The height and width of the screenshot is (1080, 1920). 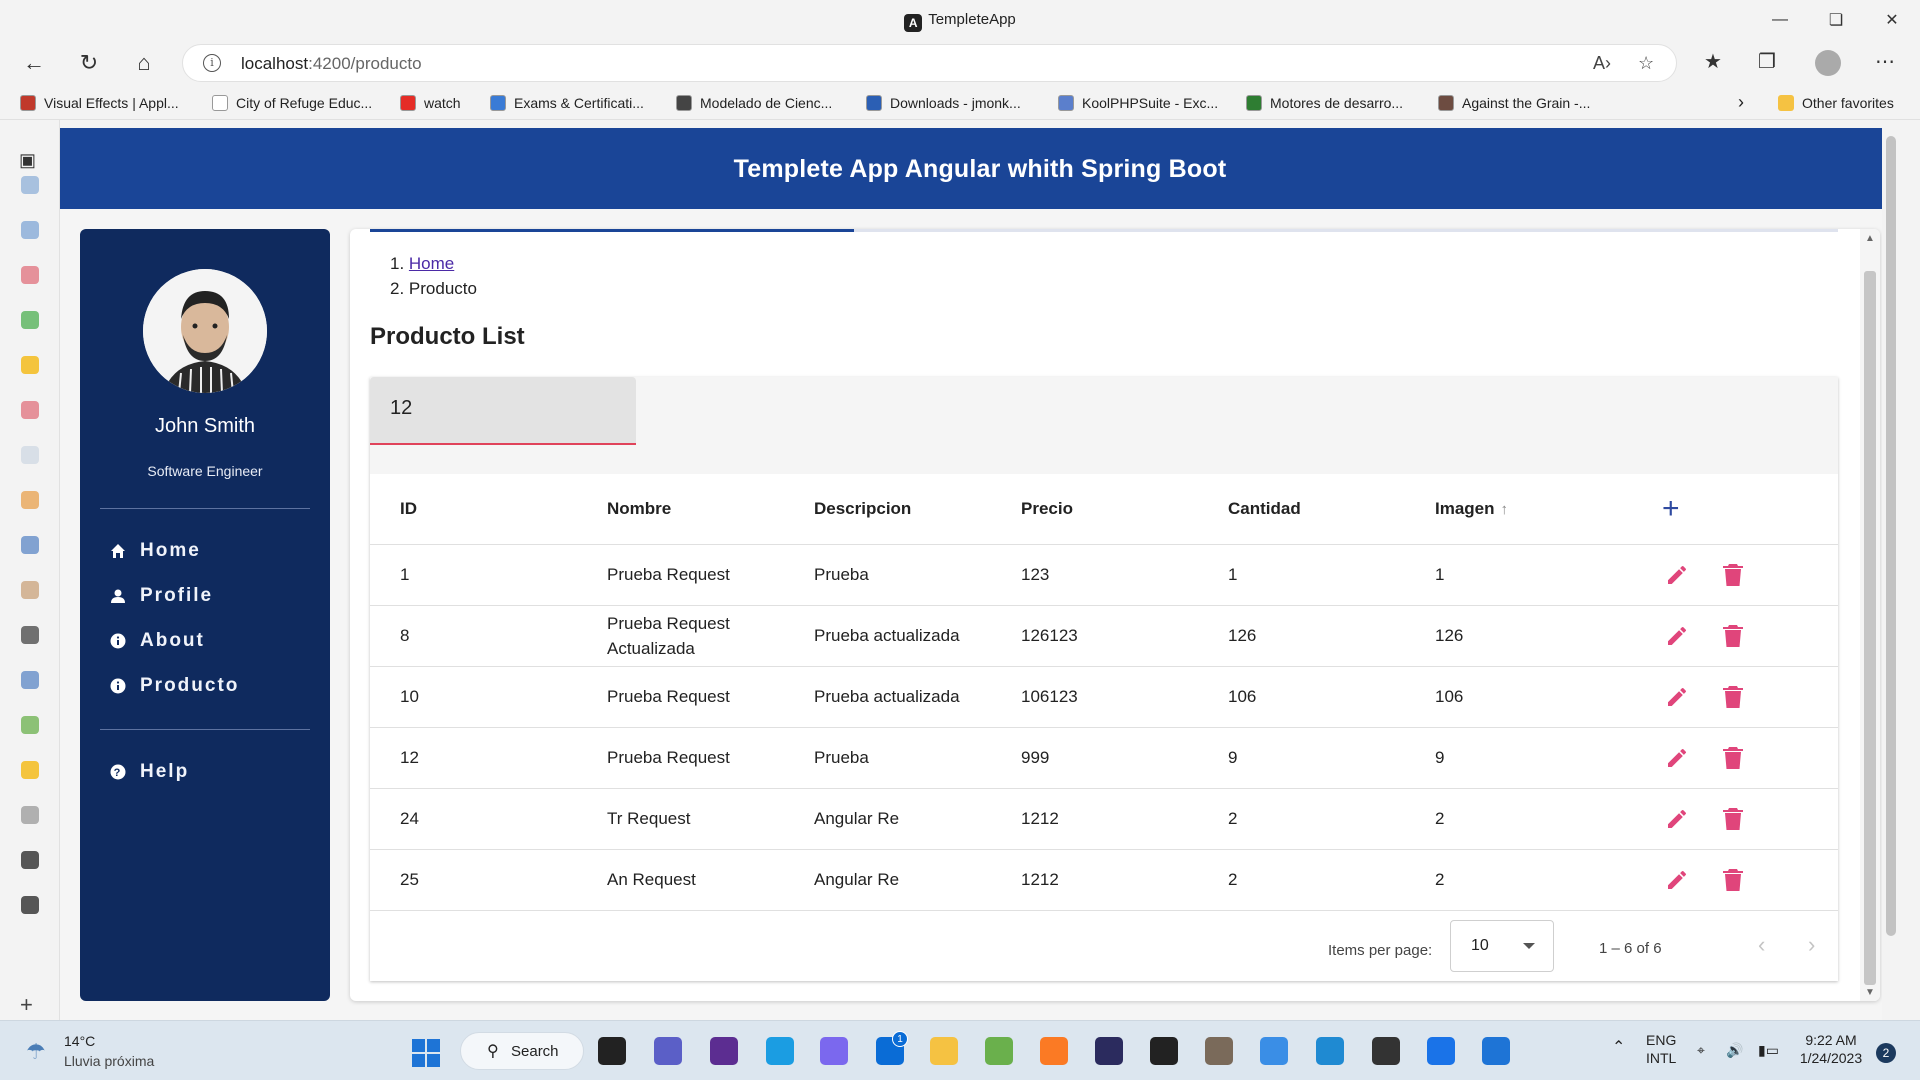 I want to click on favorites-overflow-icon: ›, so click(x=1741, y=102).